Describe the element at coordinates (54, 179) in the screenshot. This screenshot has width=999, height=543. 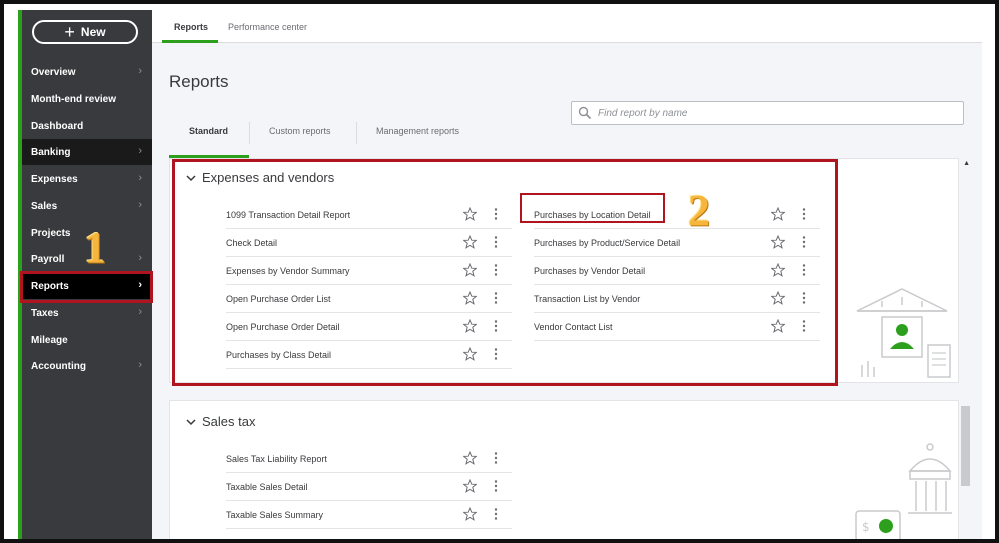
I see `sidebar-item-label: Expenses` at that location.